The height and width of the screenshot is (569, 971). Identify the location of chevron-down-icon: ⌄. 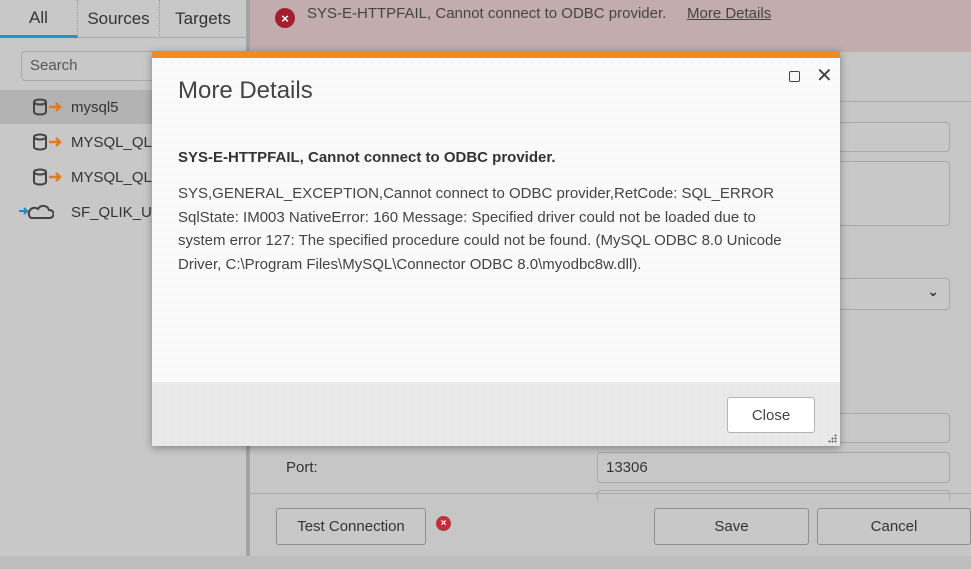
(933, 291).